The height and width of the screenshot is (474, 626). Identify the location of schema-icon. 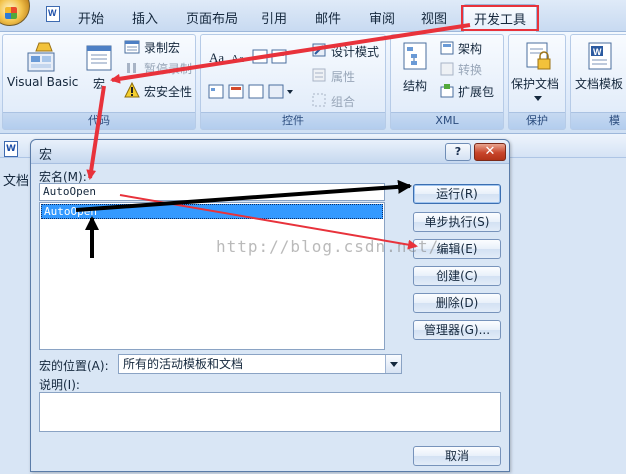
(447, 48).